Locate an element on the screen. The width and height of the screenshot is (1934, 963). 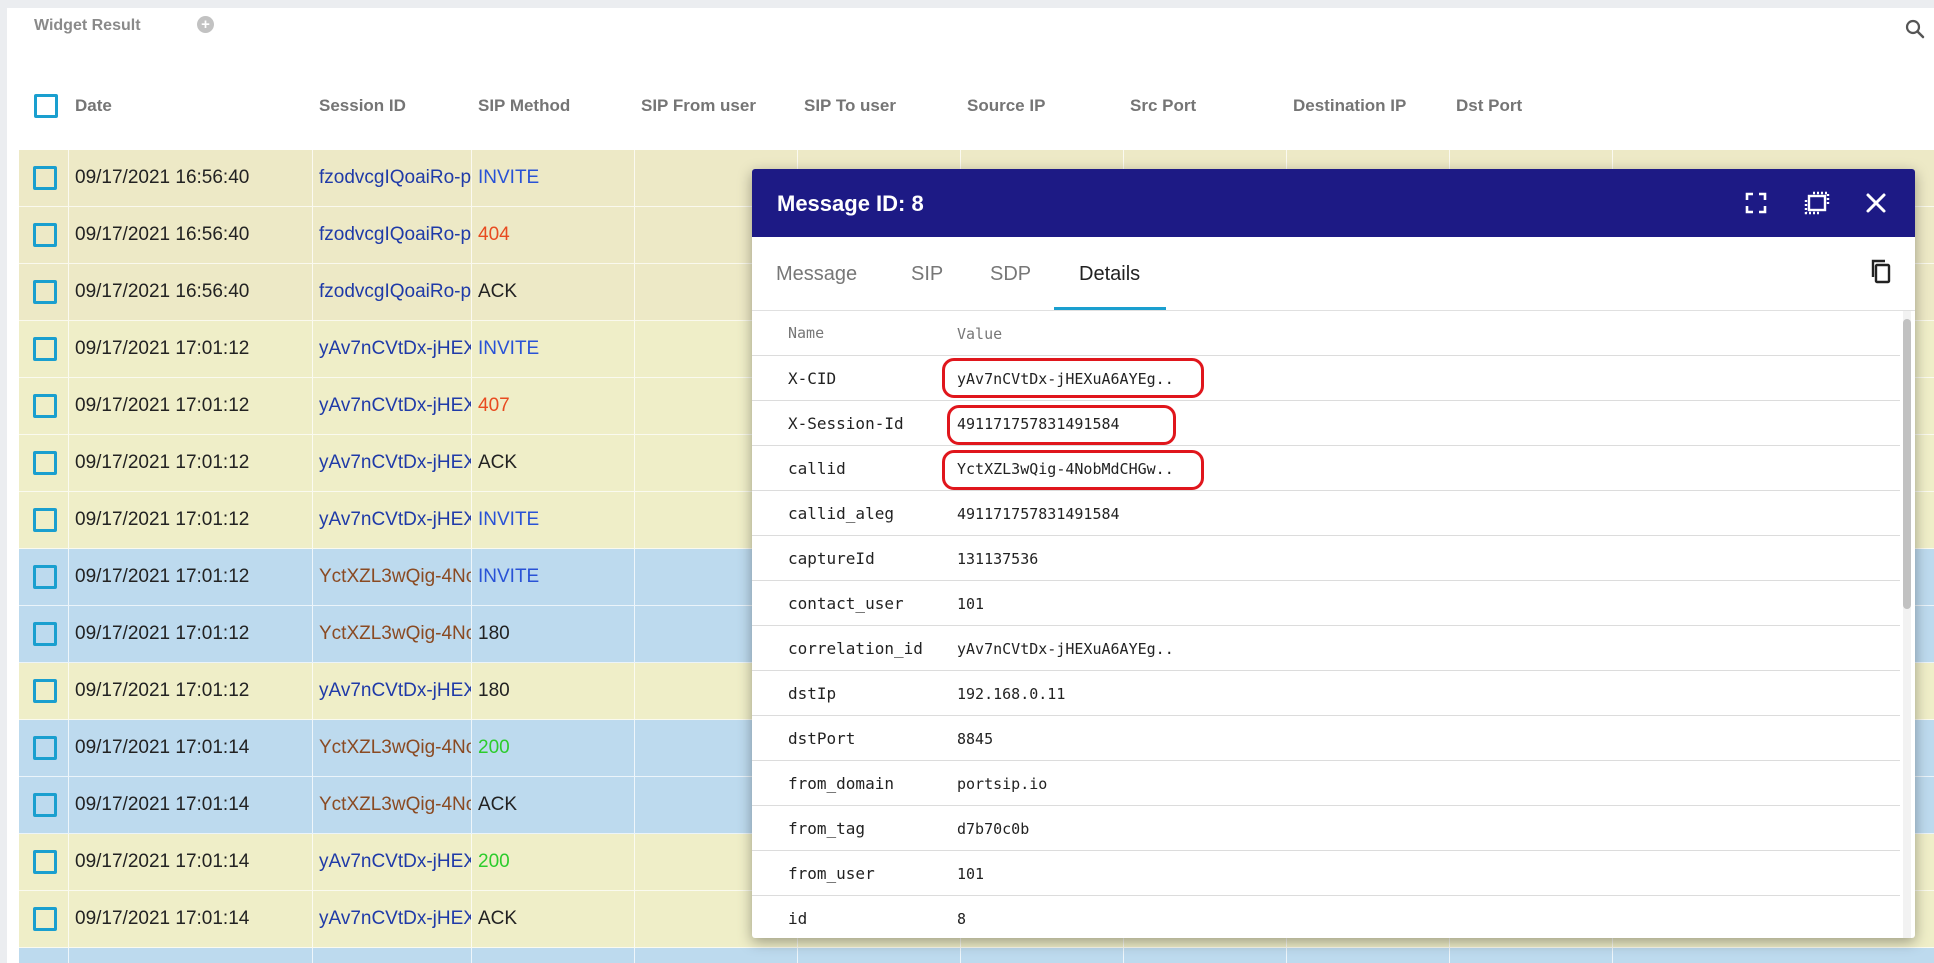
add-icon: + is located at coordinates (205, 24).